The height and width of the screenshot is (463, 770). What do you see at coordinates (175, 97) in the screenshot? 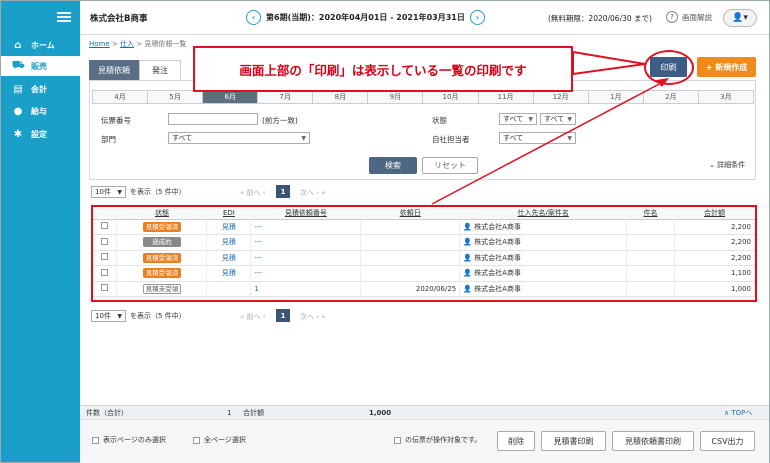
I see `month-tab: 5月` at bounding box center [175, 97].